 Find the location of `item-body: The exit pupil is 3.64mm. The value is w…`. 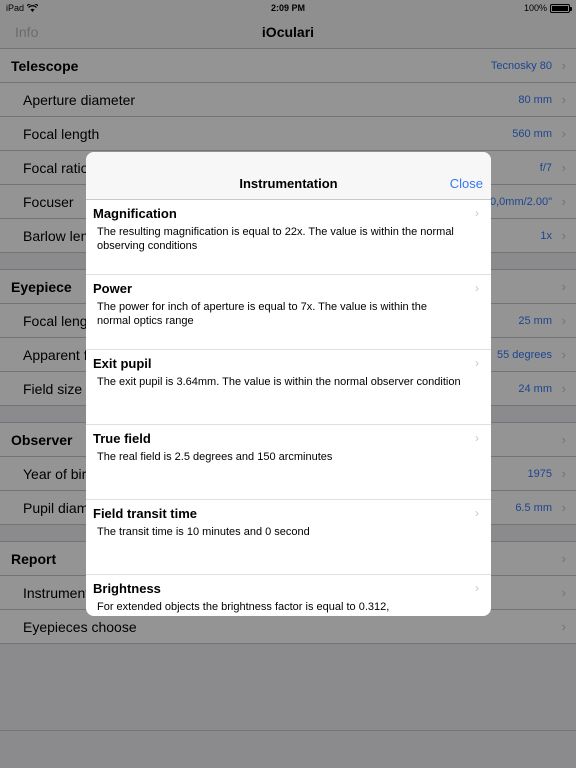

item-body: The exit pupil is 3.64mm. The value is w… is located at coordinates (279, 382).